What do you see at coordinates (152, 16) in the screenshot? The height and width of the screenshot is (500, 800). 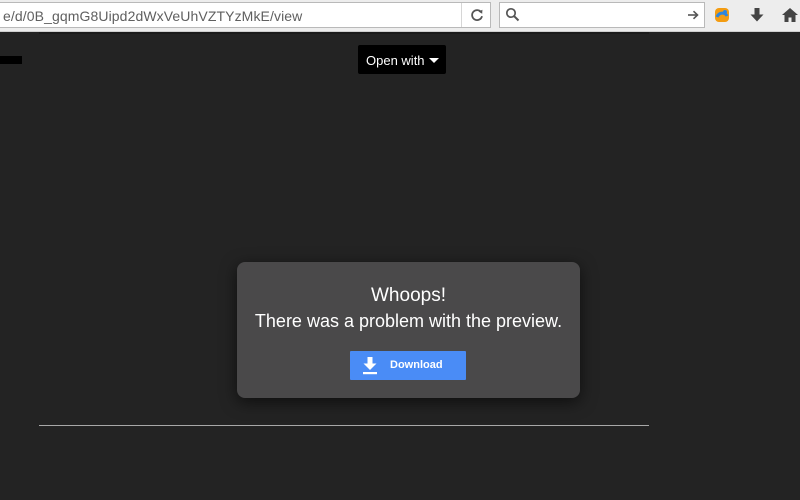 I see `url-text: e/d/0B_gqmG8Uipd2dWxVeUhVZTYzMkE/view` at bounding box center [152, 16].